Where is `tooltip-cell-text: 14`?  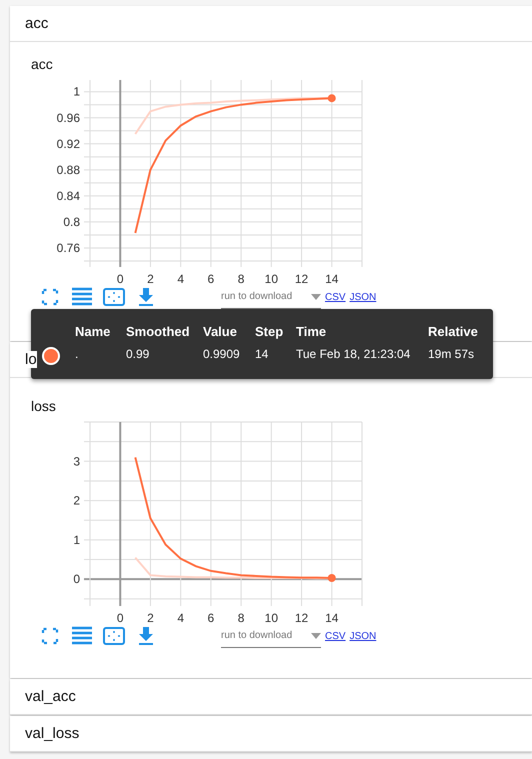
tooltip-cell-text: 14 is located at coordinates (262, 354).